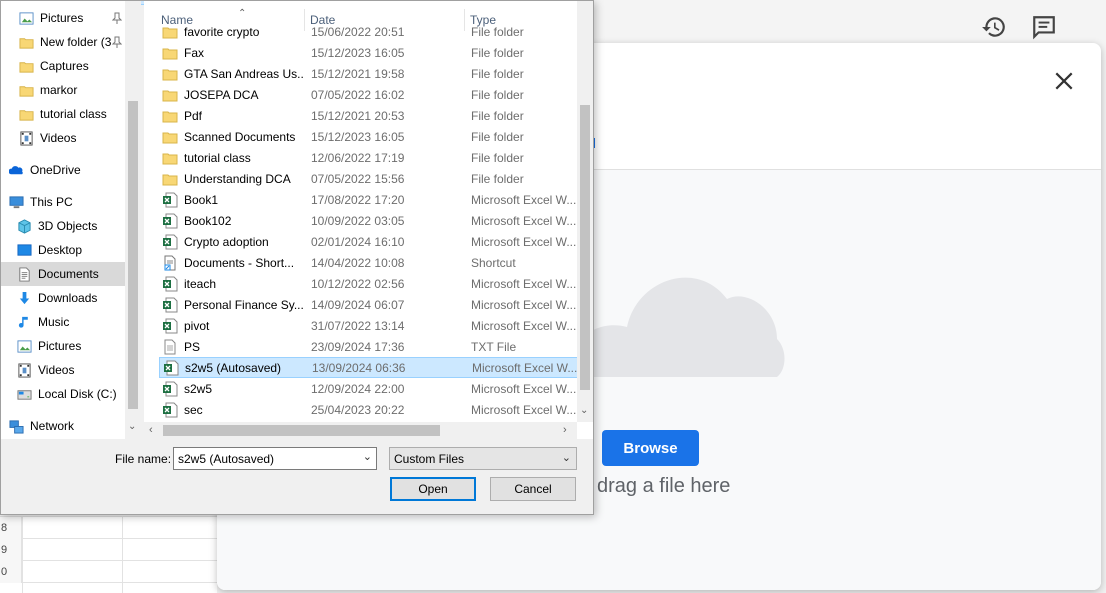  What do you see at coordinates (108, 554) in the screenshot?
I see `spreadsheet-background: 8 9 0` at bounding box center [108, 554].